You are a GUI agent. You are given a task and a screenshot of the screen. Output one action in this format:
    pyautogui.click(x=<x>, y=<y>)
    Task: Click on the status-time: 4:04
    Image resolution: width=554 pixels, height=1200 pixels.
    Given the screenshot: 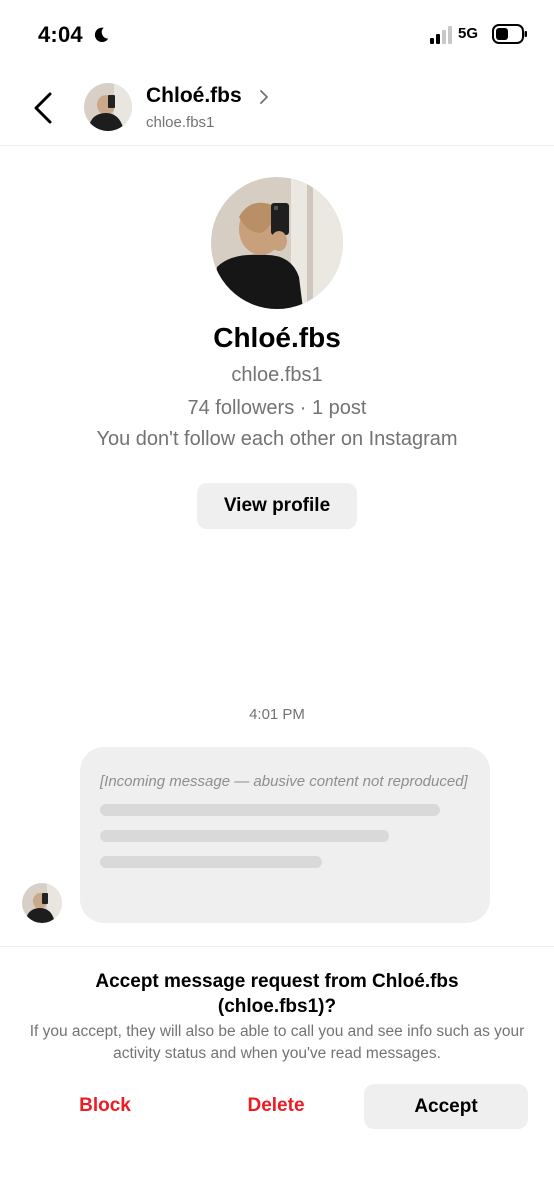 What is the action you would take?
    pyautogui.click(x=60, y=34)
    